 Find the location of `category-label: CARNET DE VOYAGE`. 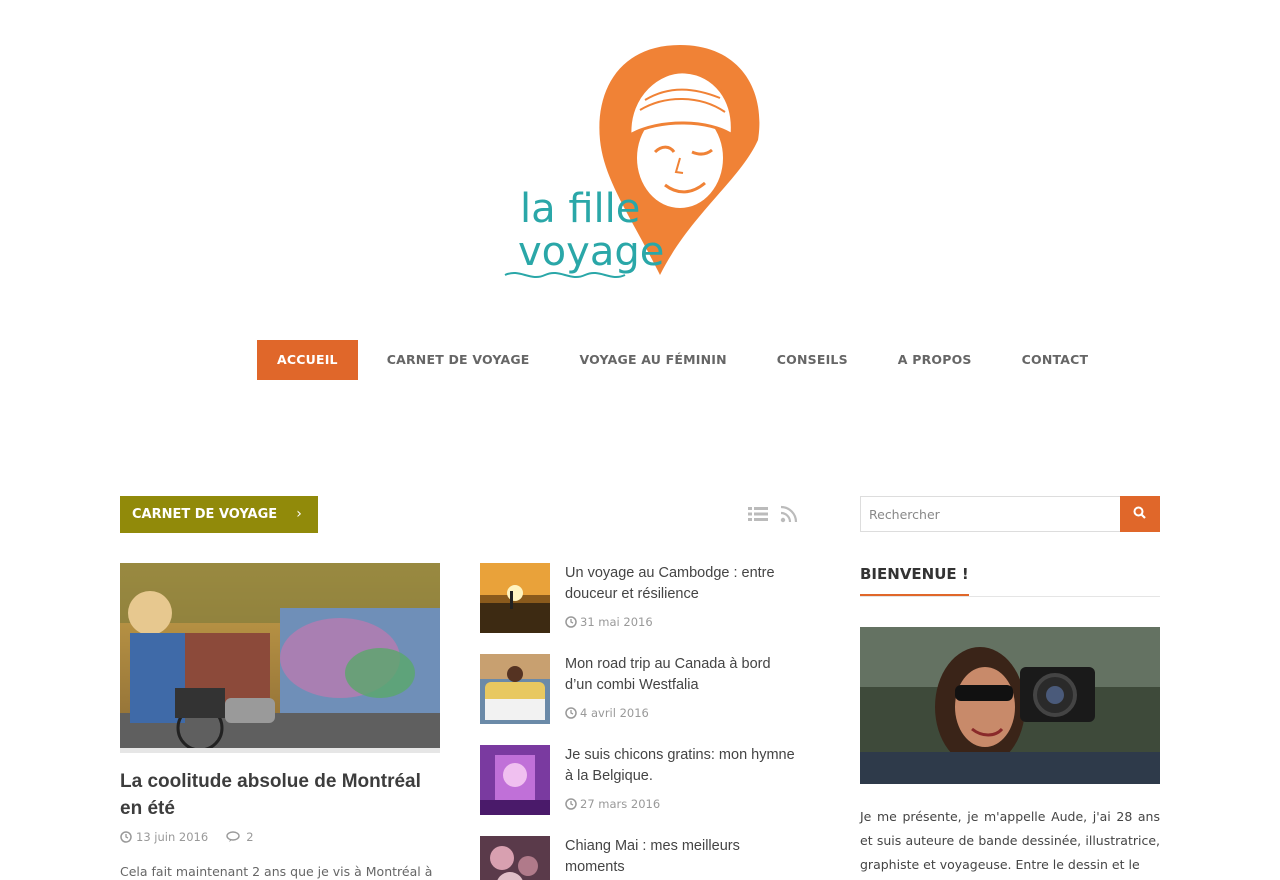

category-label: CARNET DE VOYAGE is located at coordinates (205, 514).